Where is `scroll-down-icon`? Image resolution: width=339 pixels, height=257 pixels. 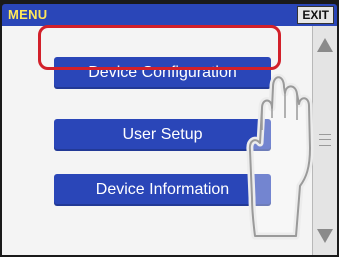 scroll-down-icon is located at coordinates (325, 236).